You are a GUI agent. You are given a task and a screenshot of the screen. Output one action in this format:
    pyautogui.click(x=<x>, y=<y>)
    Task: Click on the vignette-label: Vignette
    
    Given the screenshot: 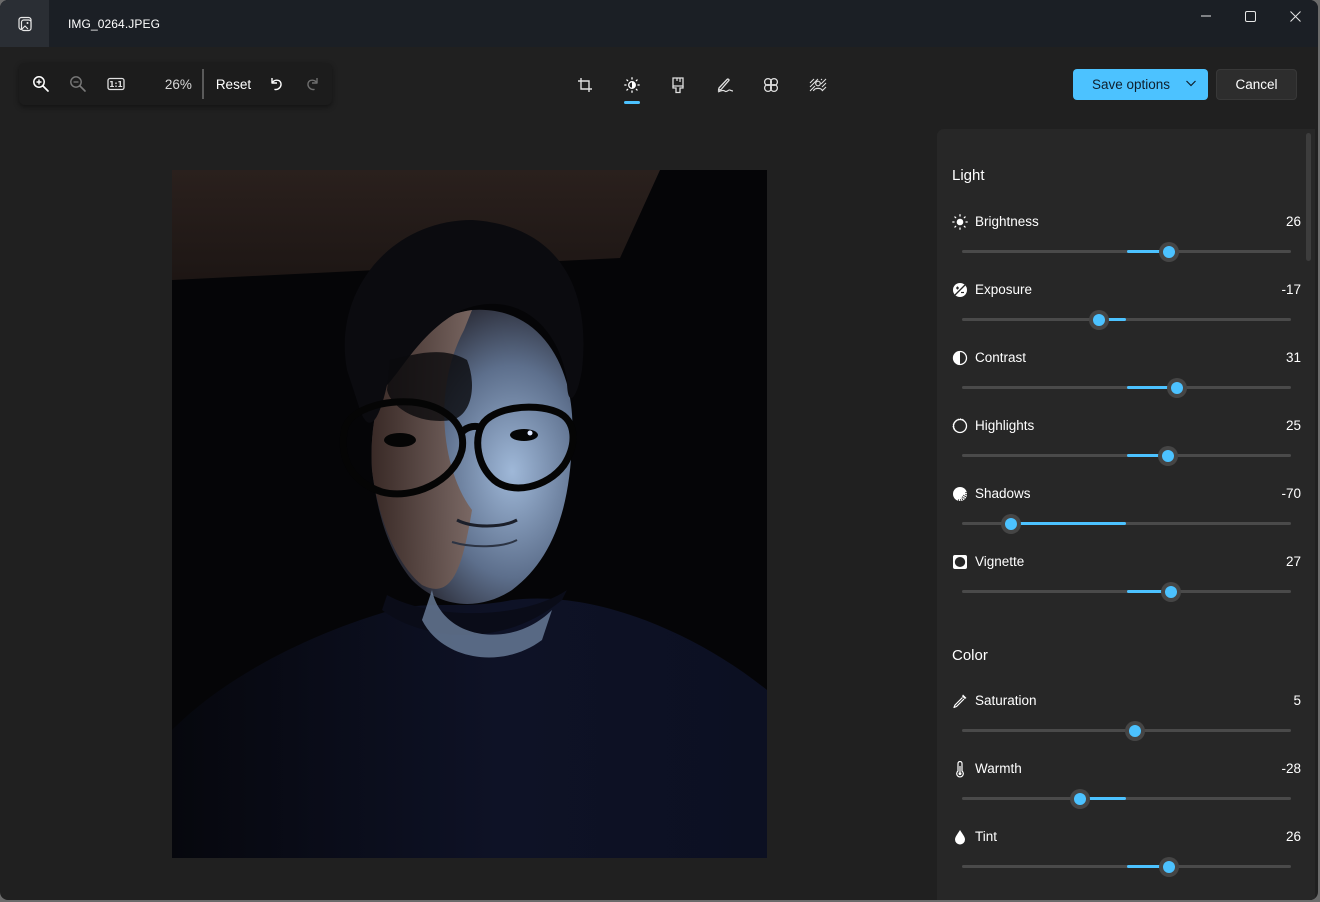 What is the action you would take?
    pyautogui.click(x=1000, y=561)
    